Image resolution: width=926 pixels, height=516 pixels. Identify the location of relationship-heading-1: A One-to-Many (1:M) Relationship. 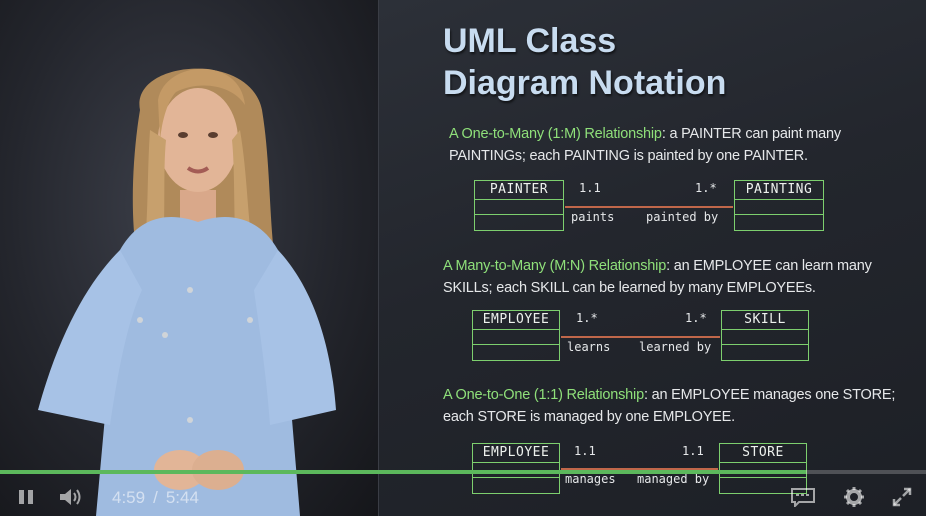
(555, 134).